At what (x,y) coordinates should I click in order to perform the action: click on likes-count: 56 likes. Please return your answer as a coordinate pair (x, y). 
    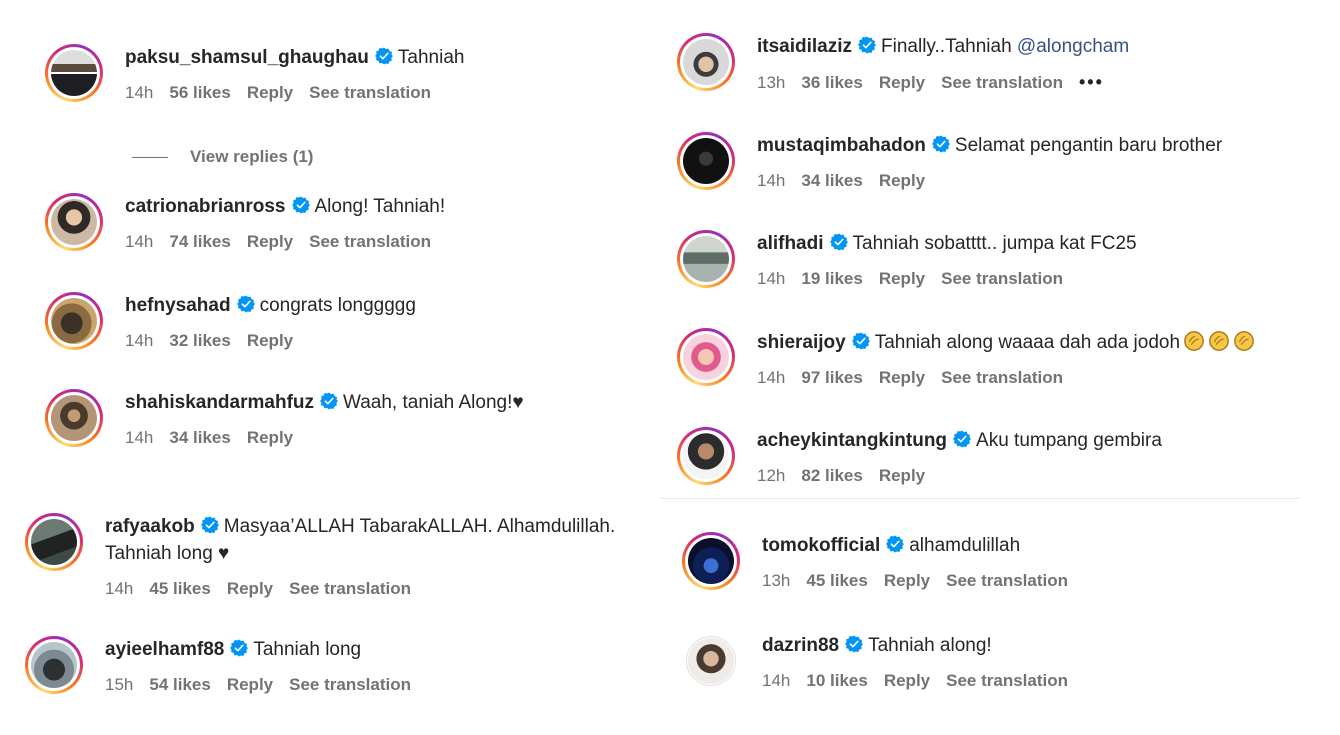
    Looking at the image, I should click on (199, 92).